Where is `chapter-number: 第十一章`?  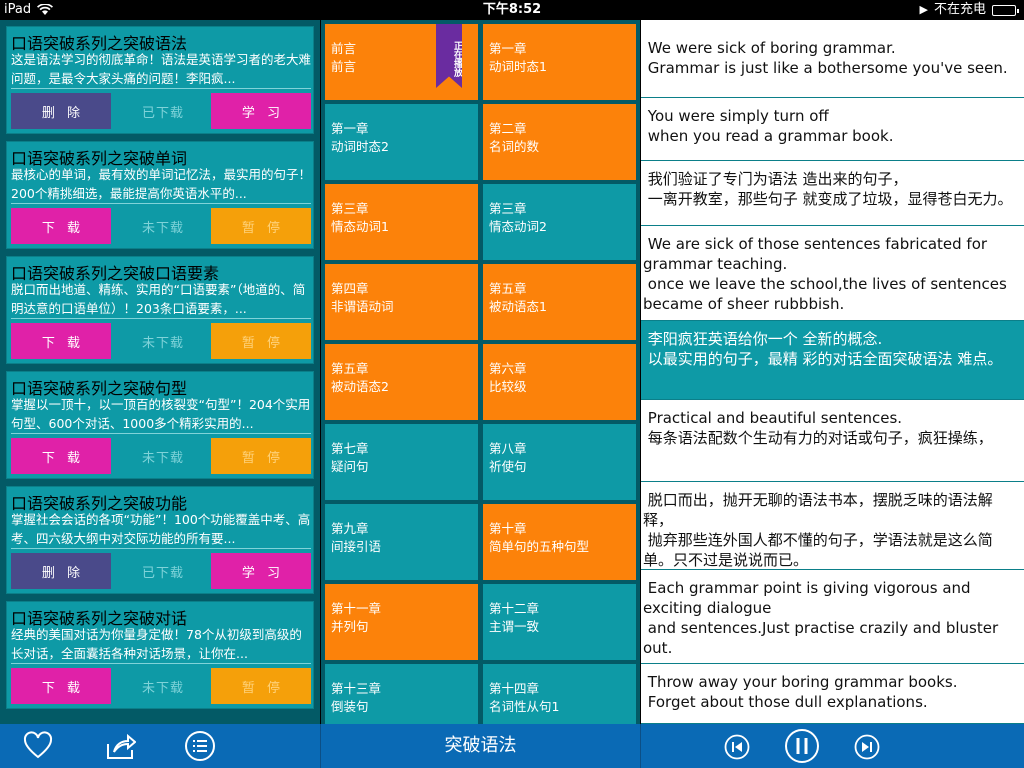 chapter-number: 第十一章 is located at coordinates (356, 608).